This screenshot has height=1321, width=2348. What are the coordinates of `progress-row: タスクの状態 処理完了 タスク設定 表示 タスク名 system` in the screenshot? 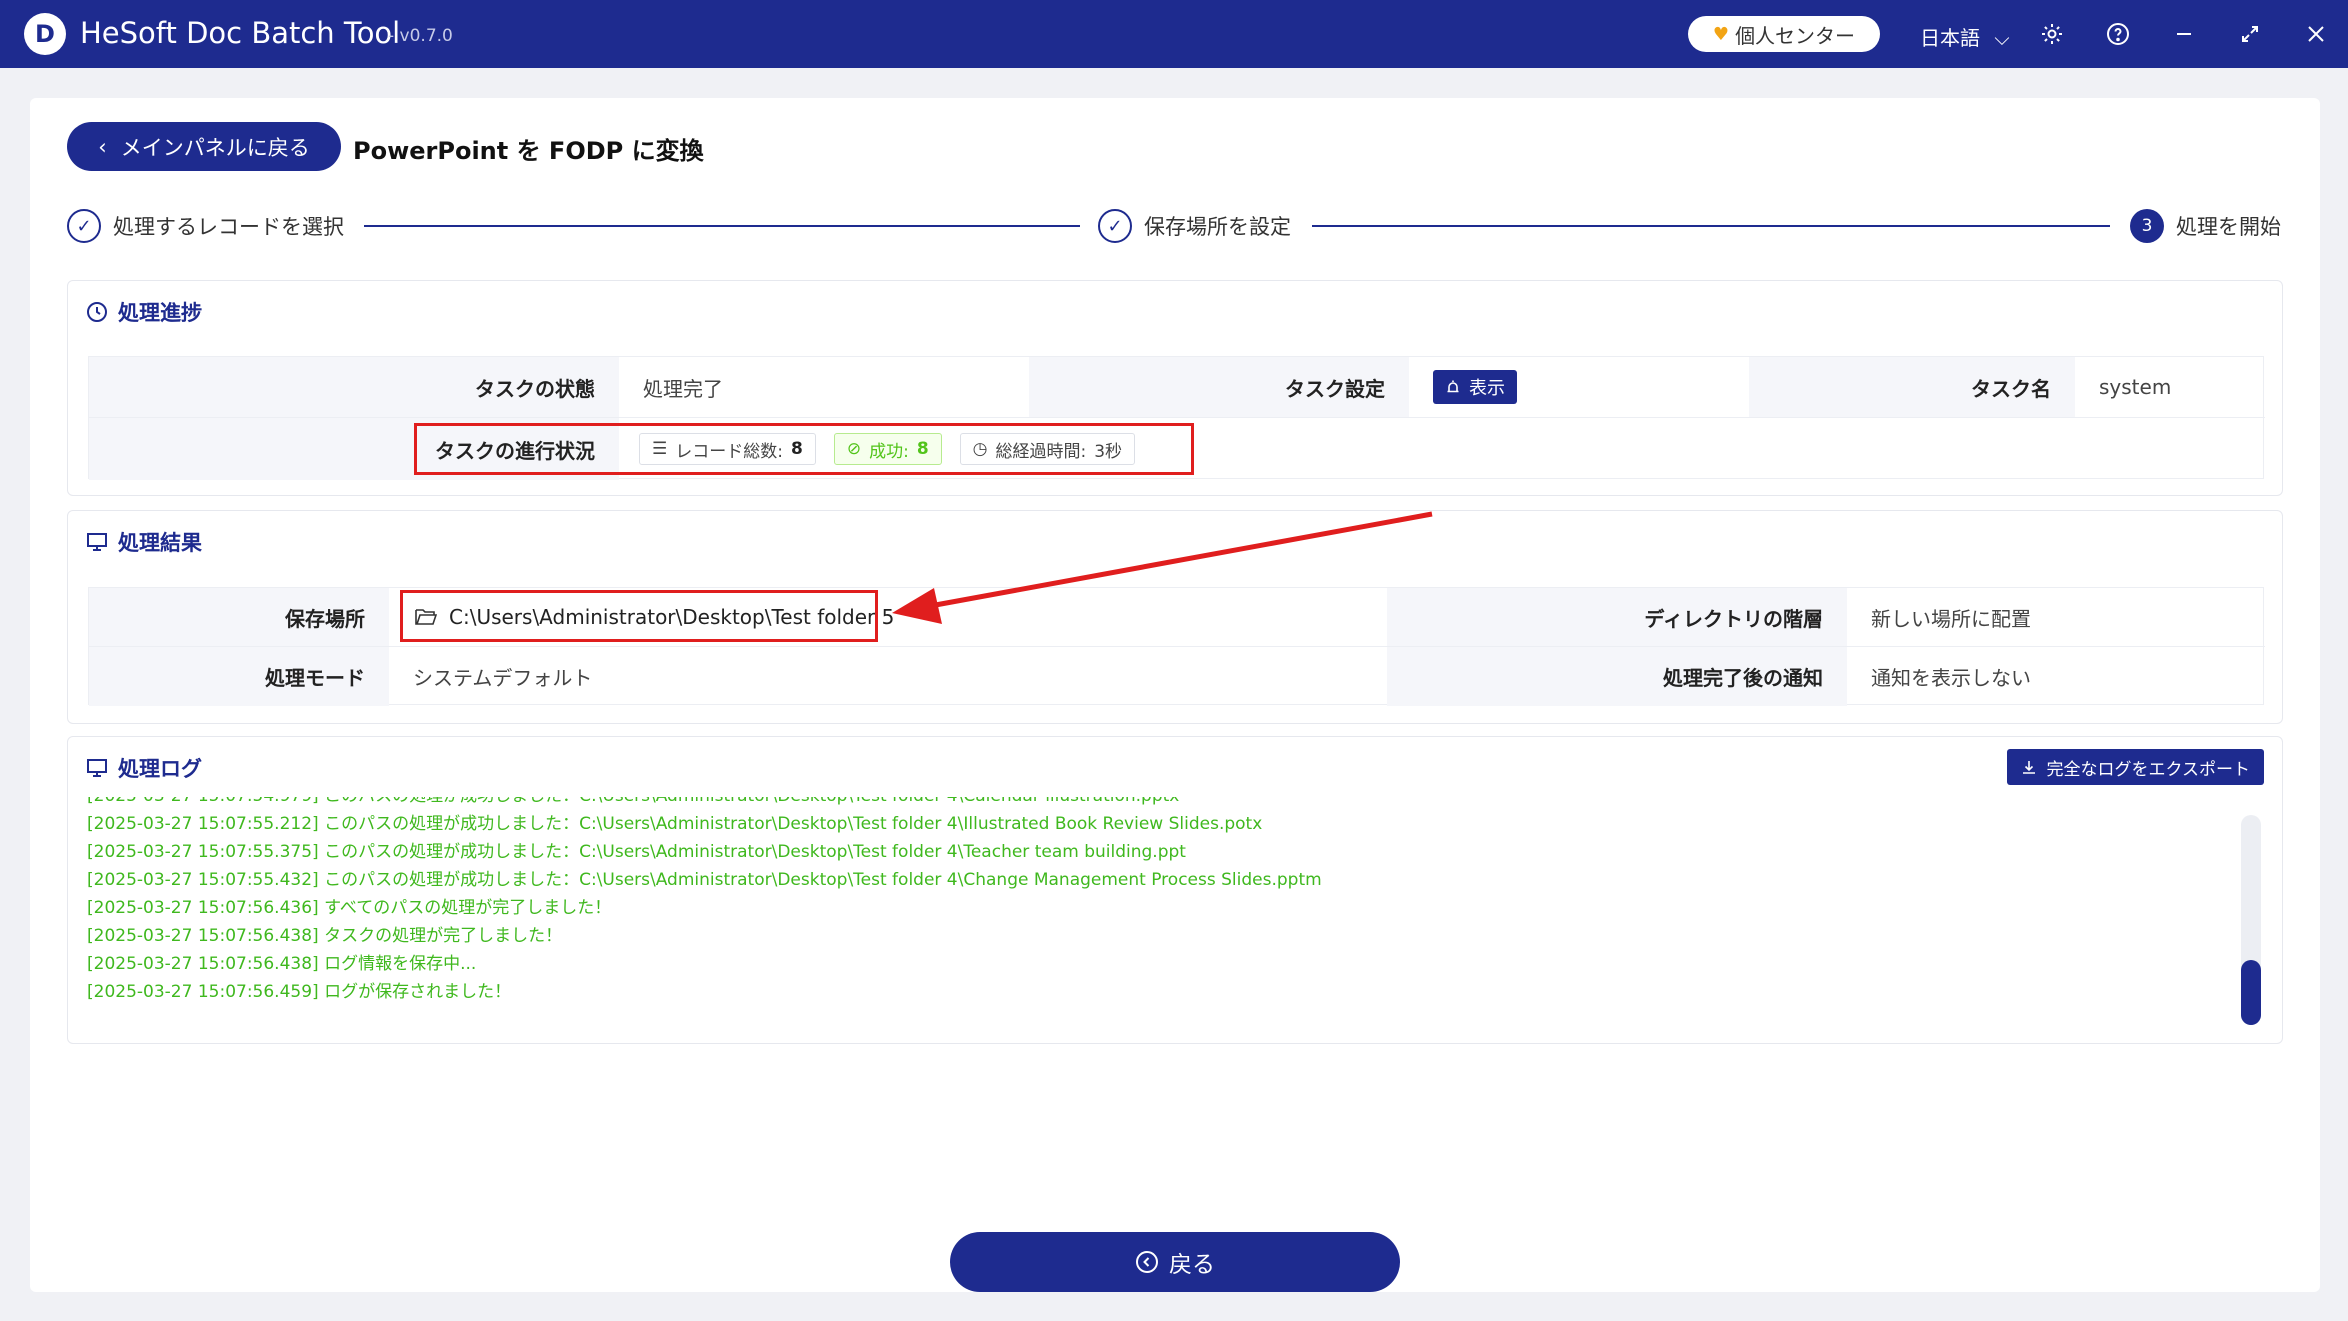 It's located at (1177, 387).